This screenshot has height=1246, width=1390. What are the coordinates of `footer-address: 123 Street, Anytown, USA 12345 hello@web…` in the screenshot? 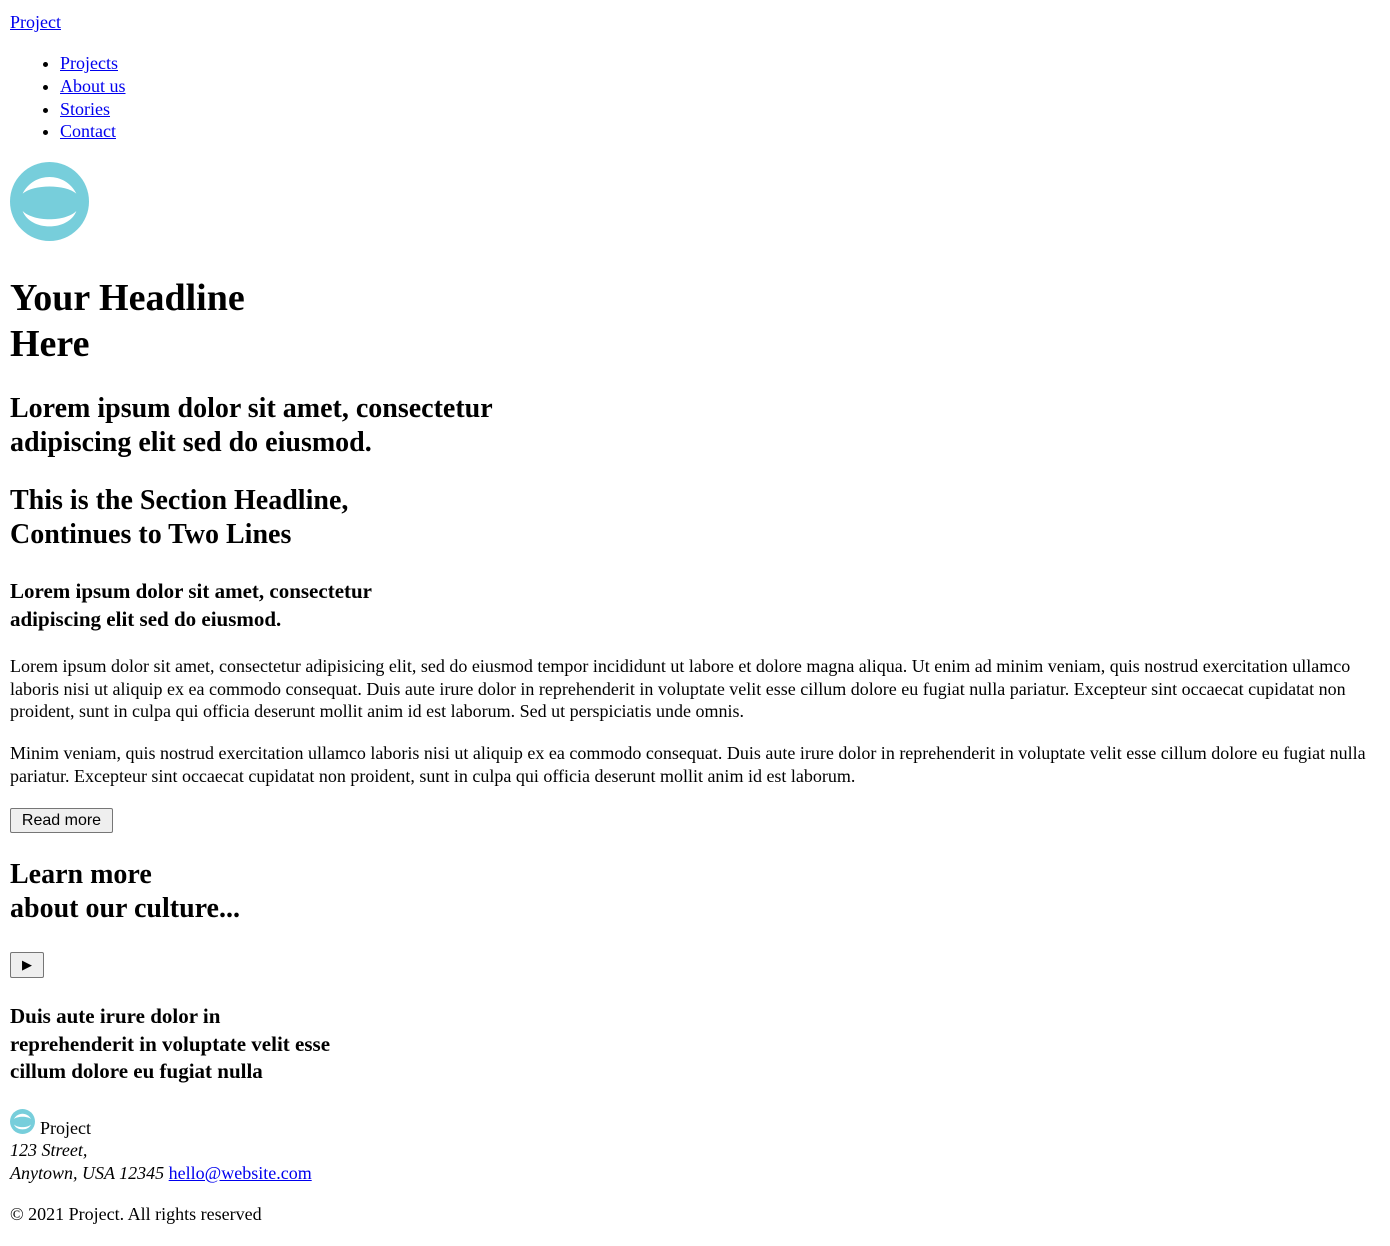 It's located at (161, 1161).